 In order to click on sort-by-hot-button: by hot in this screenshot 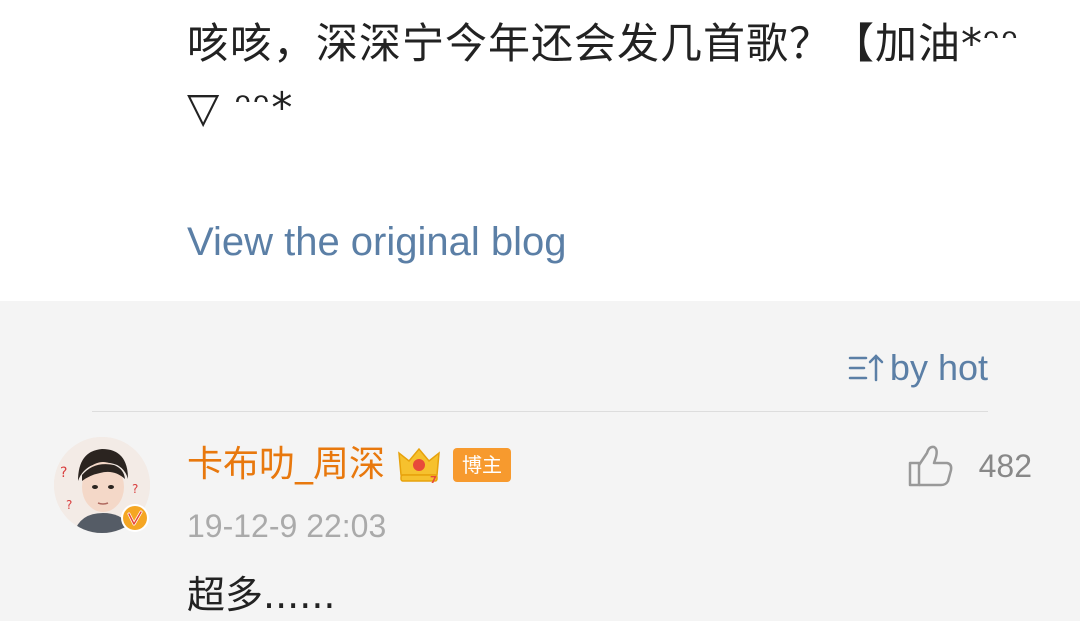, I will do `click(918, 368)`.